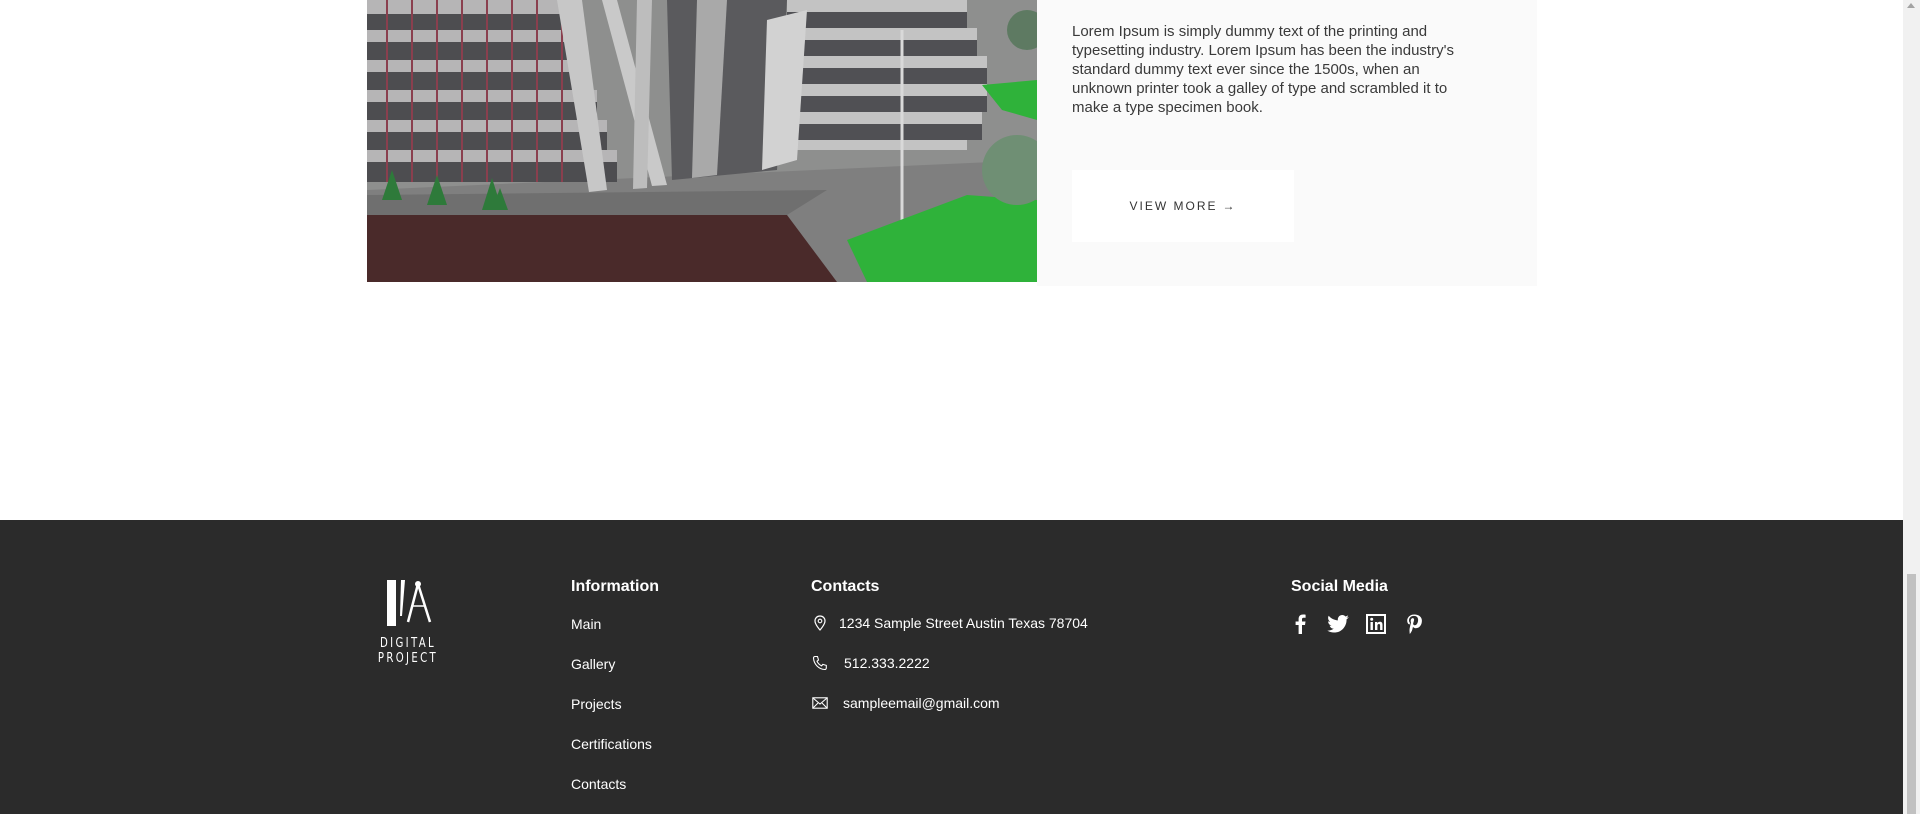 The height and width of the screenshot is (814, 1920). I want to click on footer-link-projects: Projects, so click(596, 704).